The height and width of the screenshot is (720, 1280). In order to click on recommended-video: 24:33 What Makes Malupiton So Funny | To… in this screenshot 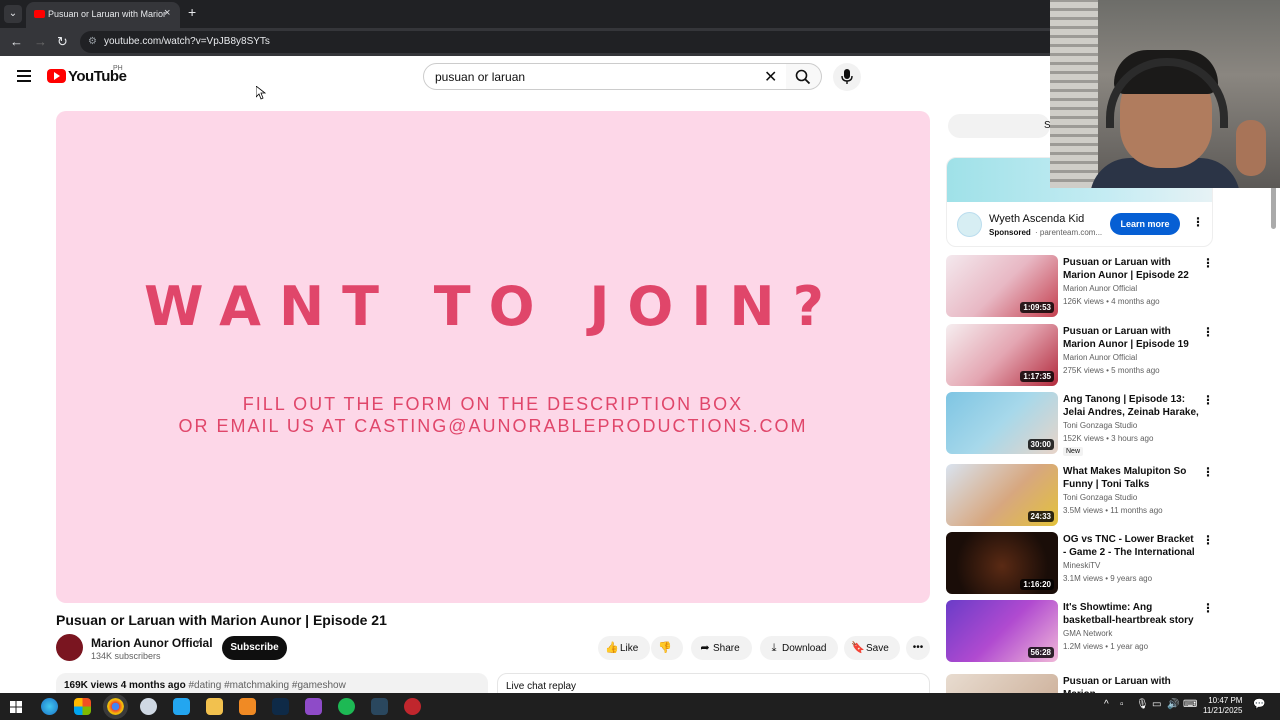, I will do `click(1086, 495)`.